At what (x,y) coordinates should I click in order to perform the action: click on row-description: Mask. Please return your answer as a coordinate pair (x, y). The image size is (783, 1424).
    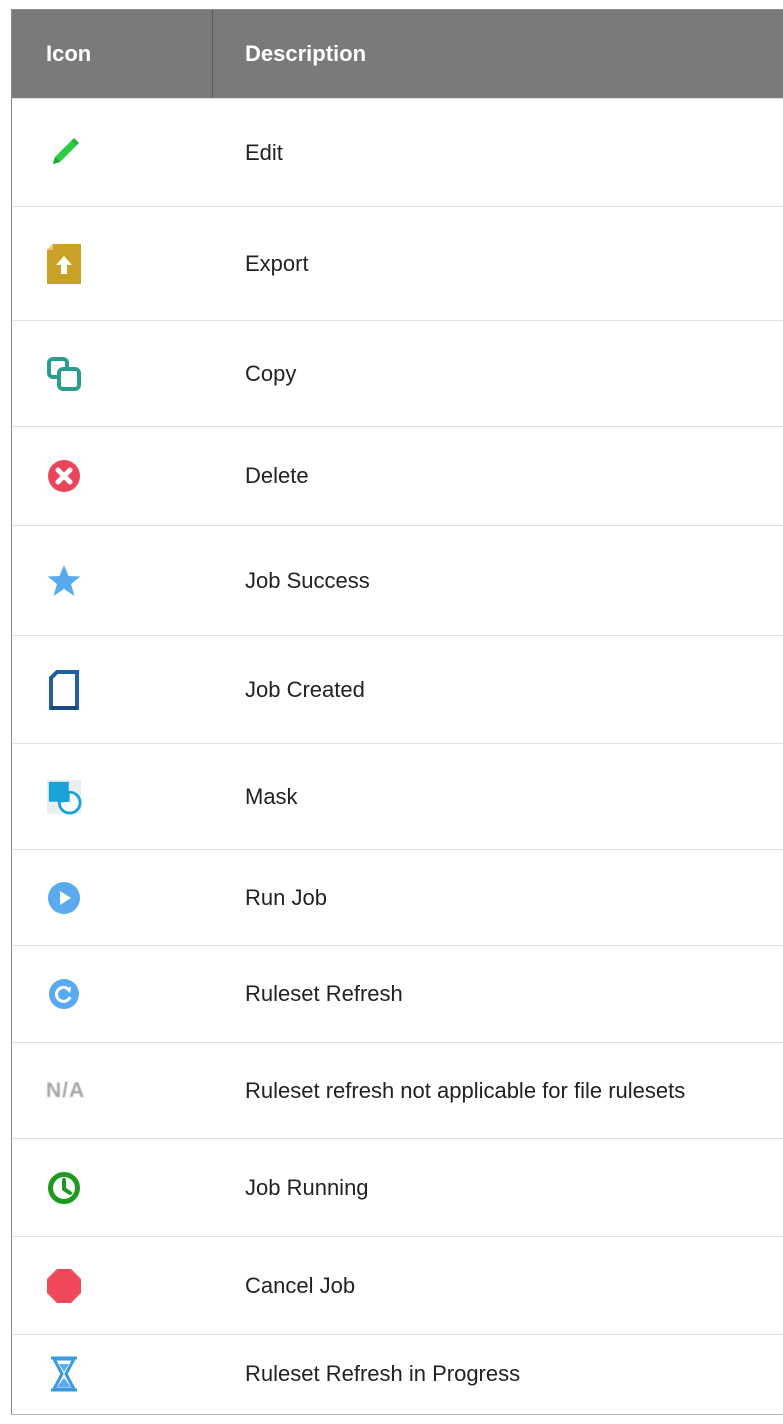
    Looking at the image, I should click on (271, 796).